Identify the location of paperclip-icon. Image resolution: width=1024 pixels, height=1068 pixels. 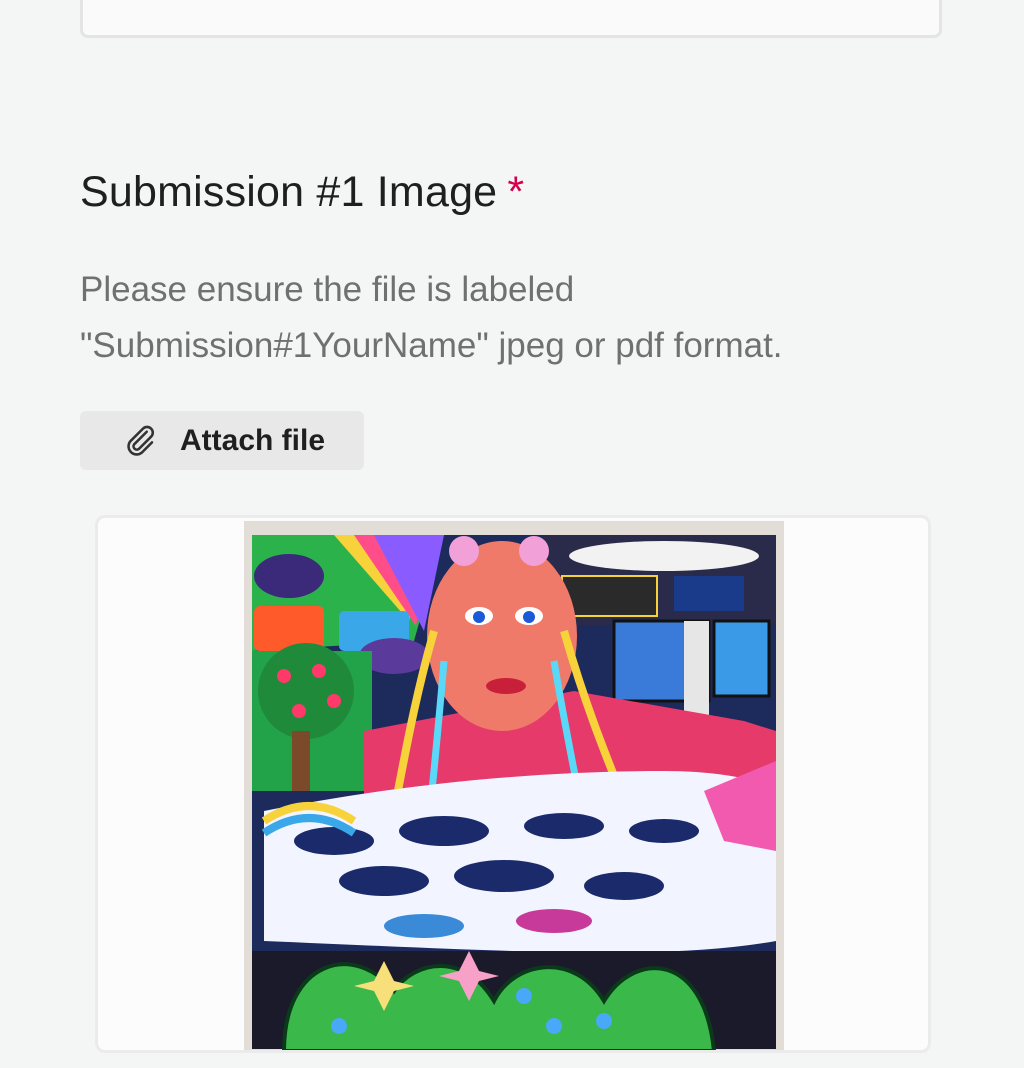
(140, 440).